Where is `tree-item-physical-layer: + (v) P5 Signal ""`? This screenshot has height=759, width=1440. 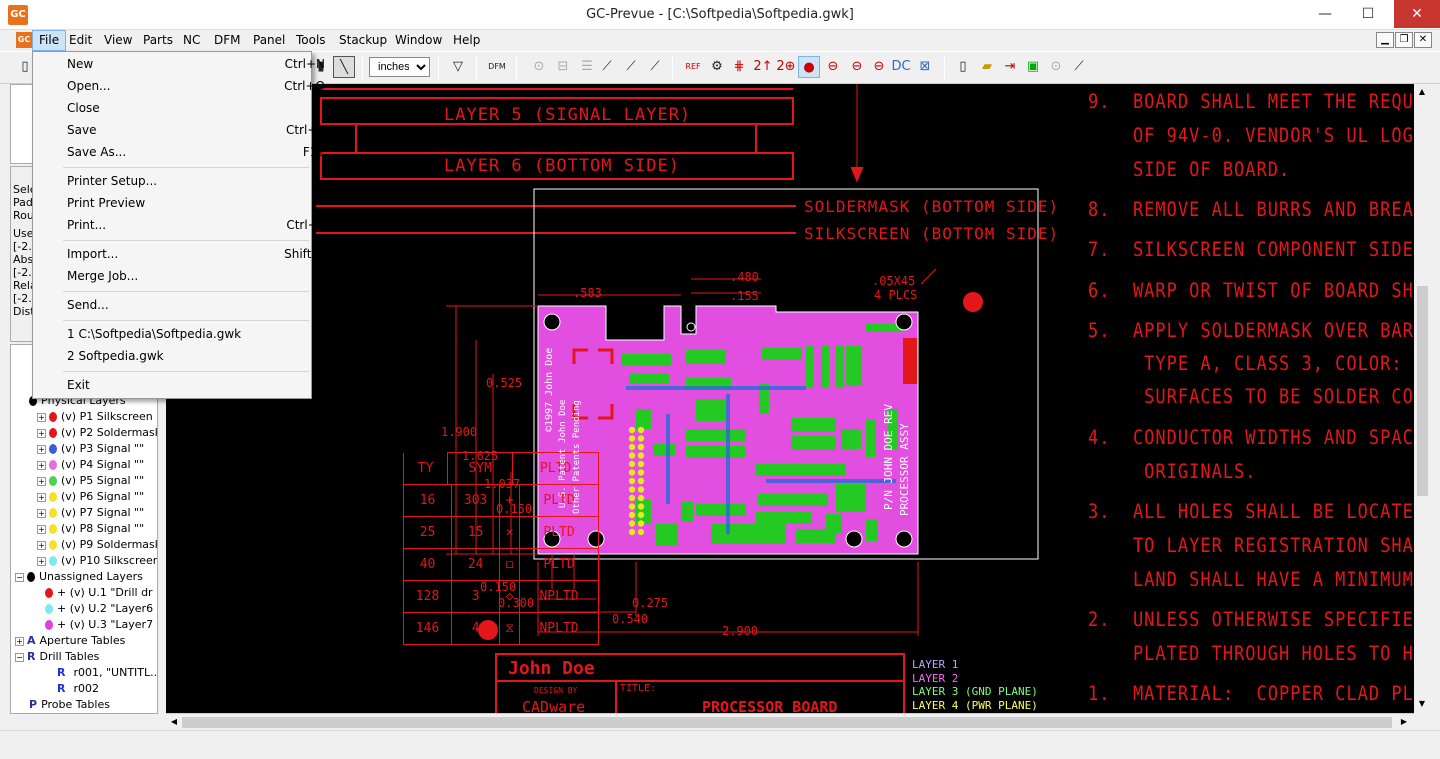 tree-item-physical-layer: + (v) P5 Signal "" is located at coordinates (90, 481).